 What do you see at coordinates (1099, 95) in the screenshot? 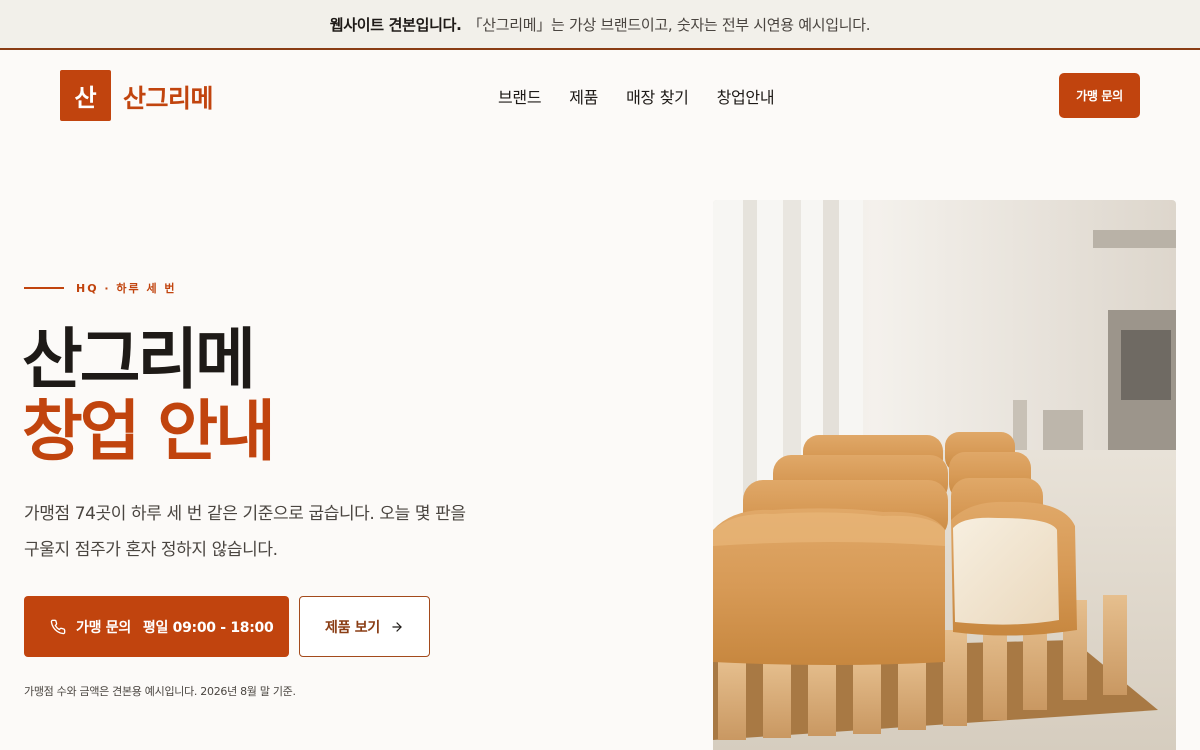
I see `franchise-inquiry-button: 가맹 문의` at bounding box center [1099, 95].